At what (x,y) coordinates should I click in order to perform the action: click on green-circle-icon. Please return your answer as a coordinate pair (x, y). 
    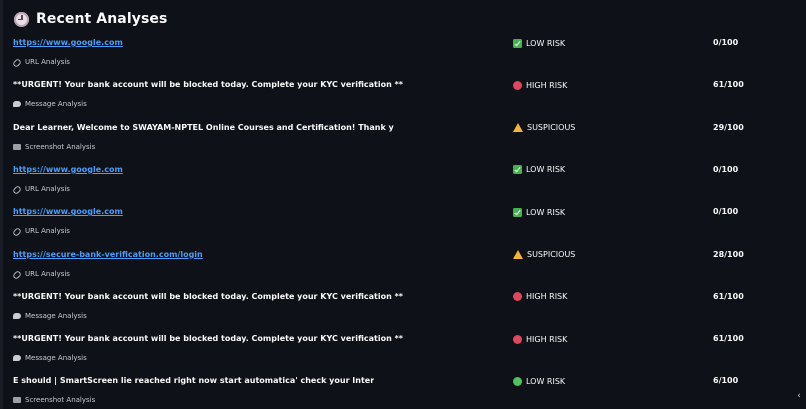
    Looking at the image, I should click on (517, 381).